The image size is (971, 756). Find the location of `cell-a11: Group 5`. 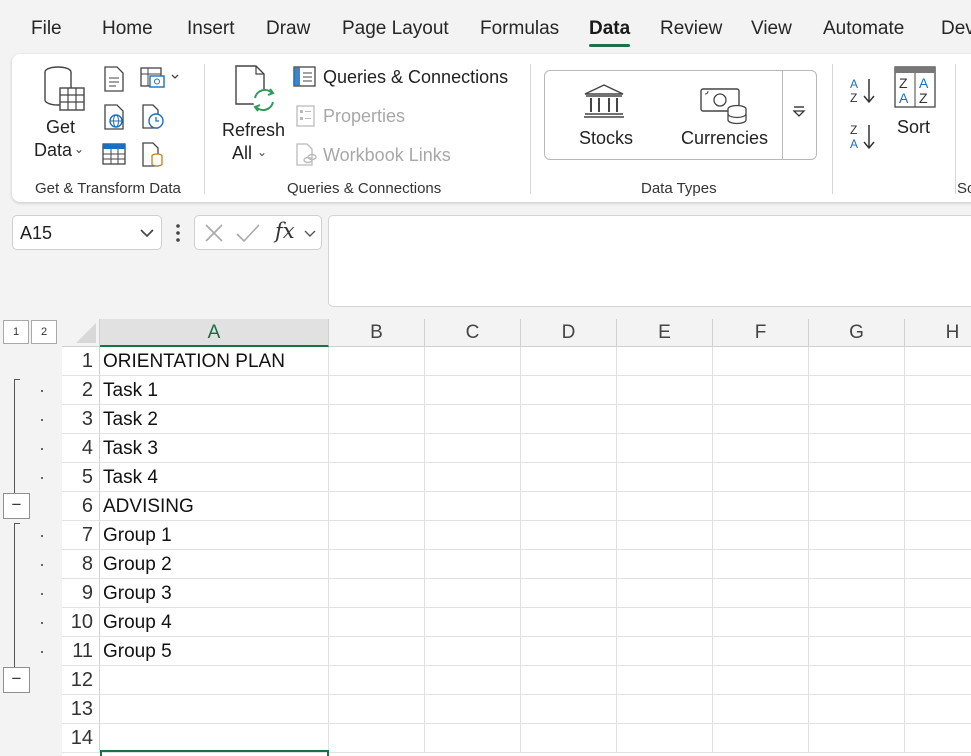

cell-a11: Group 5 is located at coordinates (214, 651).